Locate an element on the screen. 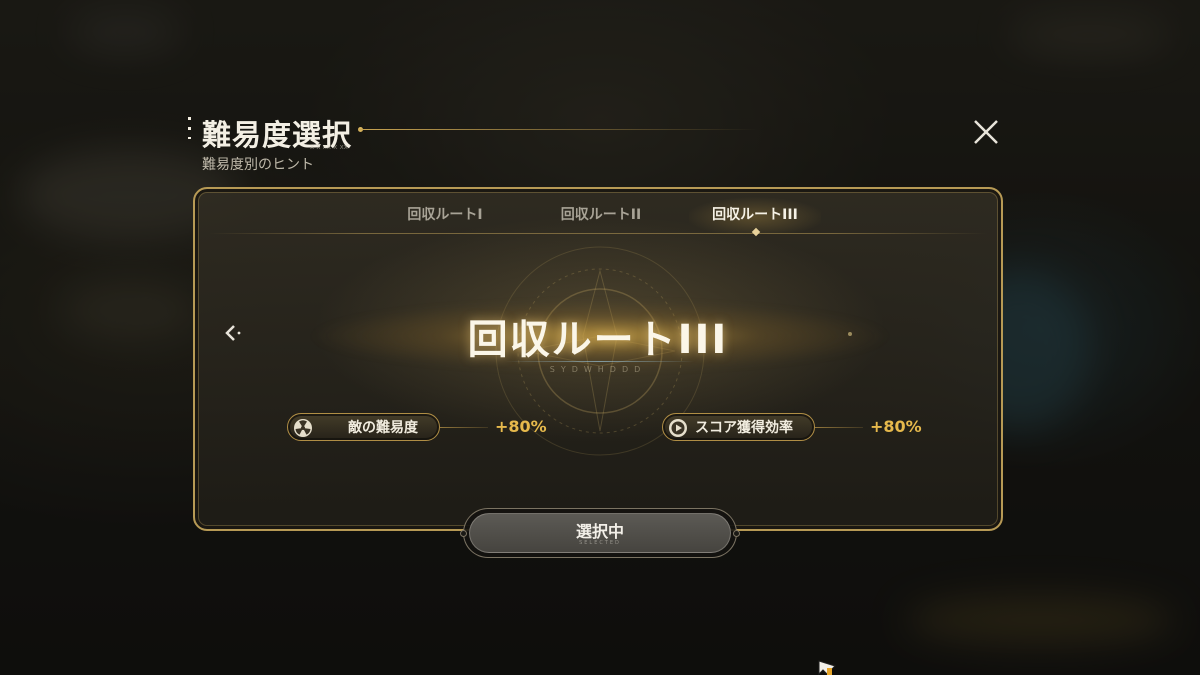 The image size is (1200, 675). button-subtext: SELECTED is located at coordinates (600, 543).